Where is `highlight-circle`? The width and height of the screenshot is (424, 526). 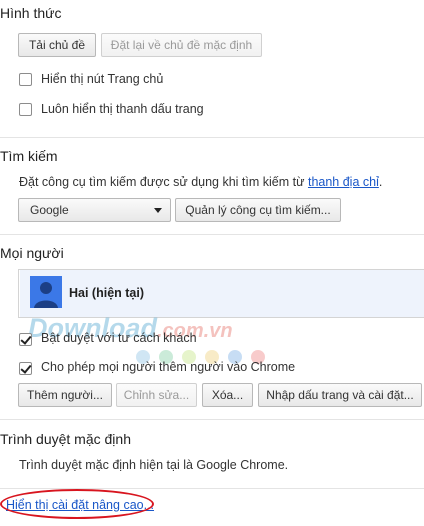 highlight-circle is located at coordinates (77, 504).